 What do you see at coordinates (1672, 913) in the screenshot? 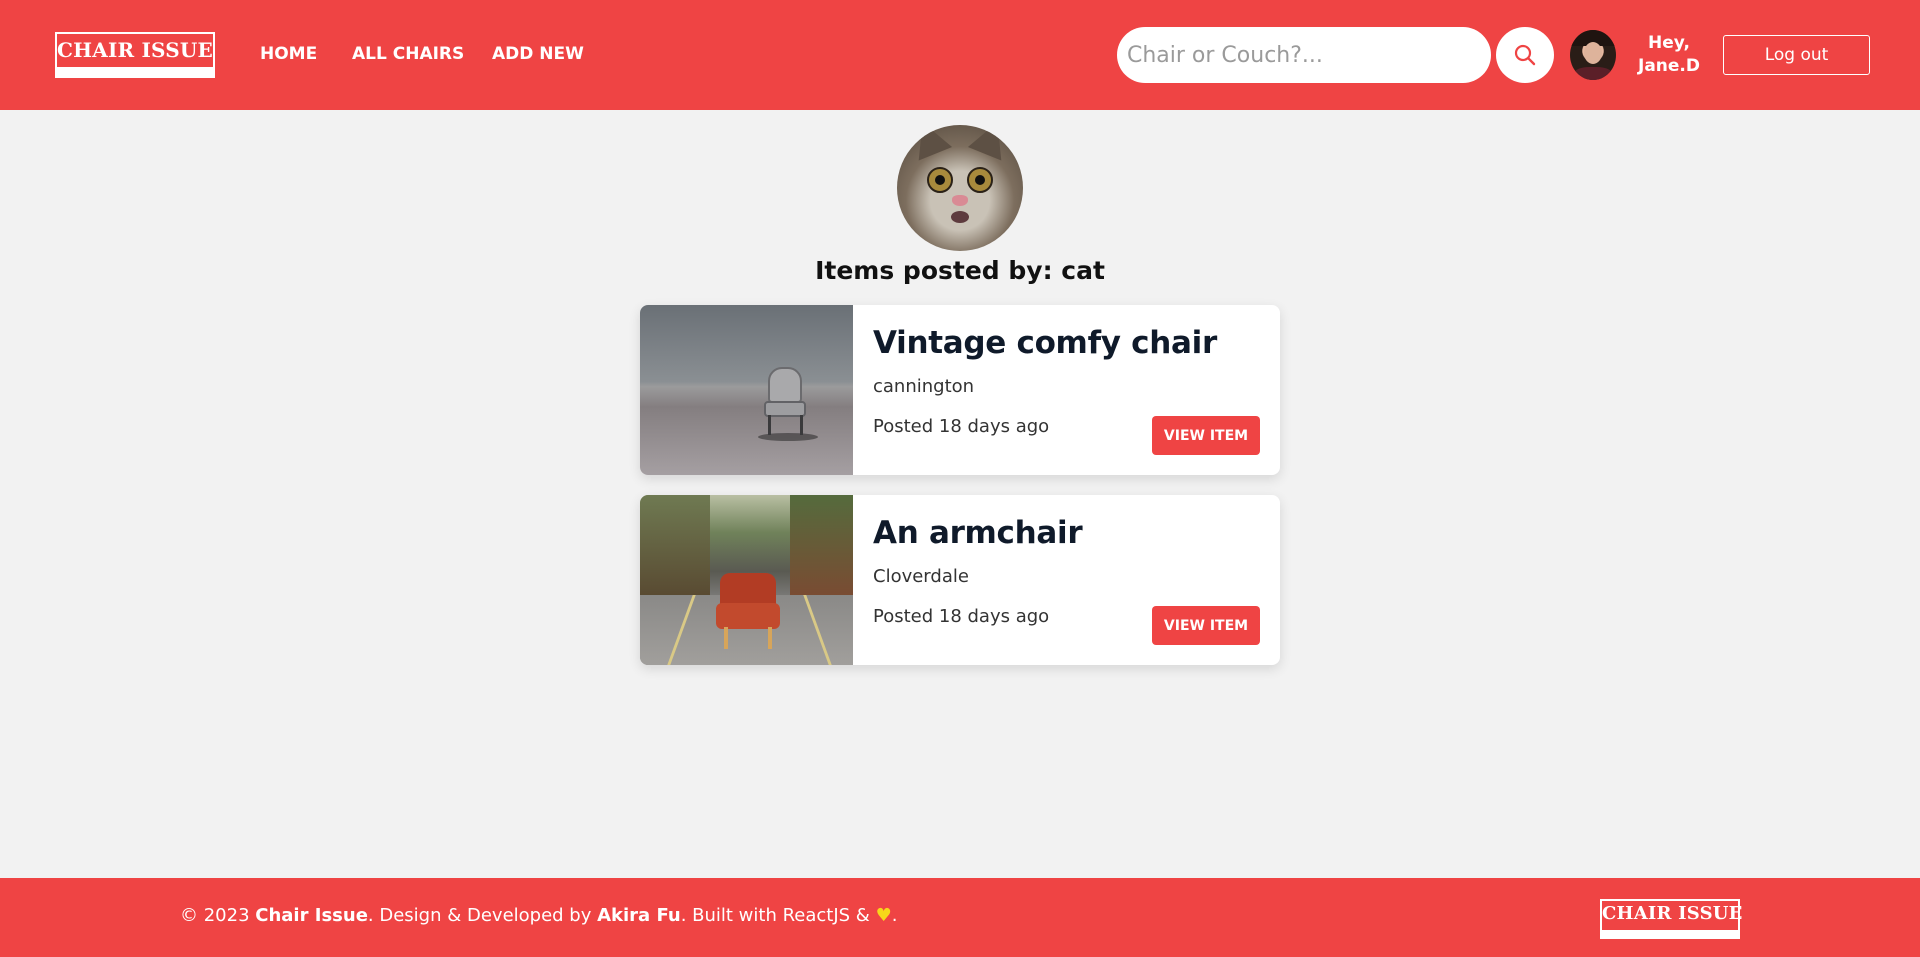
I see `footer-logo-text: CHAIR ISSUE` at bounding box center [1672, 913].